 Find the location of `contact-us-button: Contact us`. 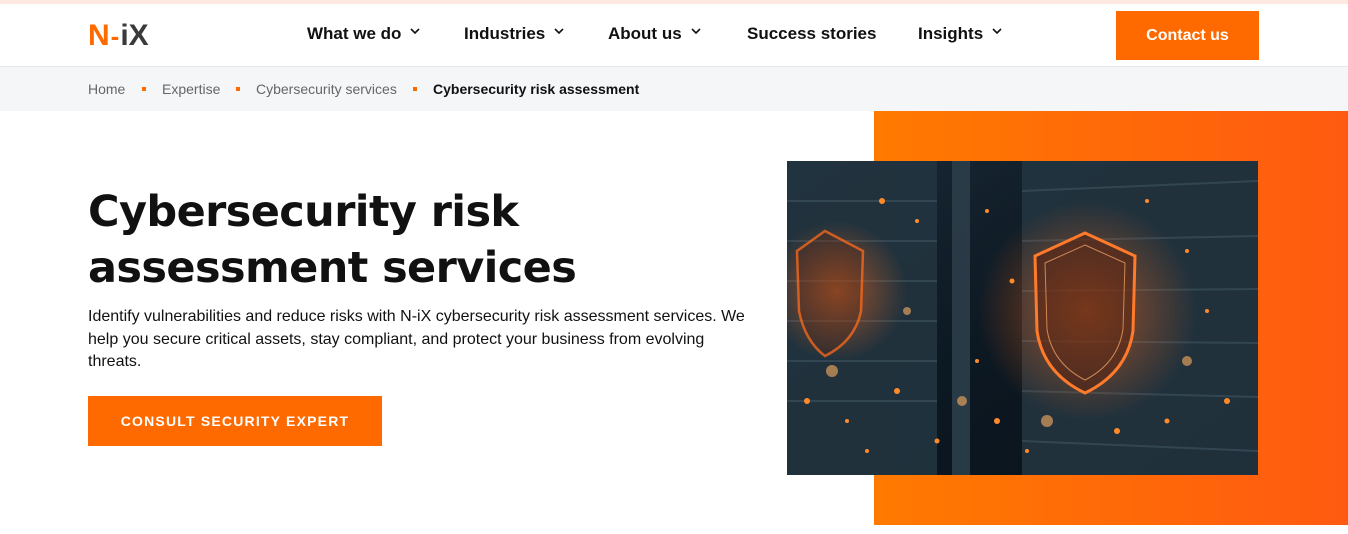

contact-us-button: Contact us is located at coordinates (1187, 35).